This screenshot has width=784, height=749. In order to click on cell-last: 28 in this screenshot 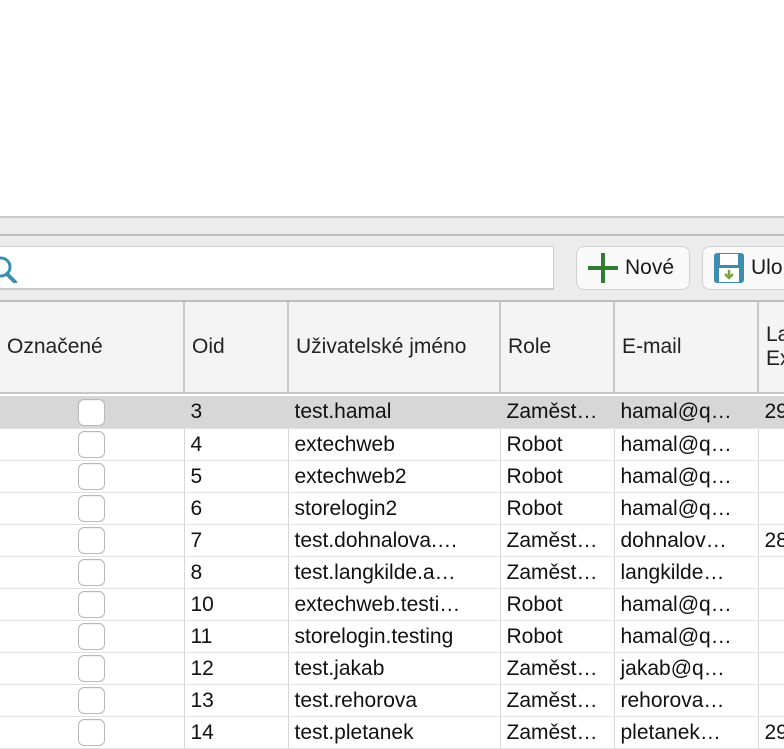, I will do `click(771, 540)`.